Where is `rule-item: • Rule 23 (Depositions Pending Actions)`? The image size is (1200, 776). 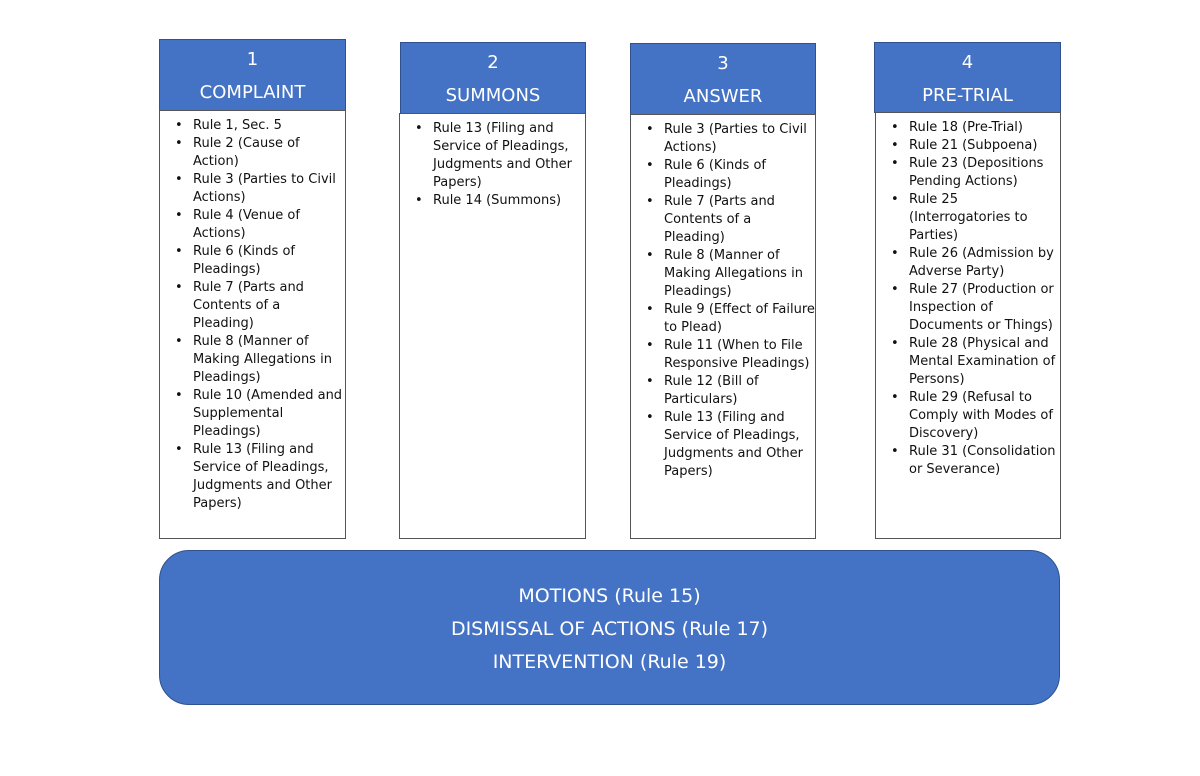
rule-item: • Rule 23 (Depositions Pending Actions) is located at coordinates (975, 173).